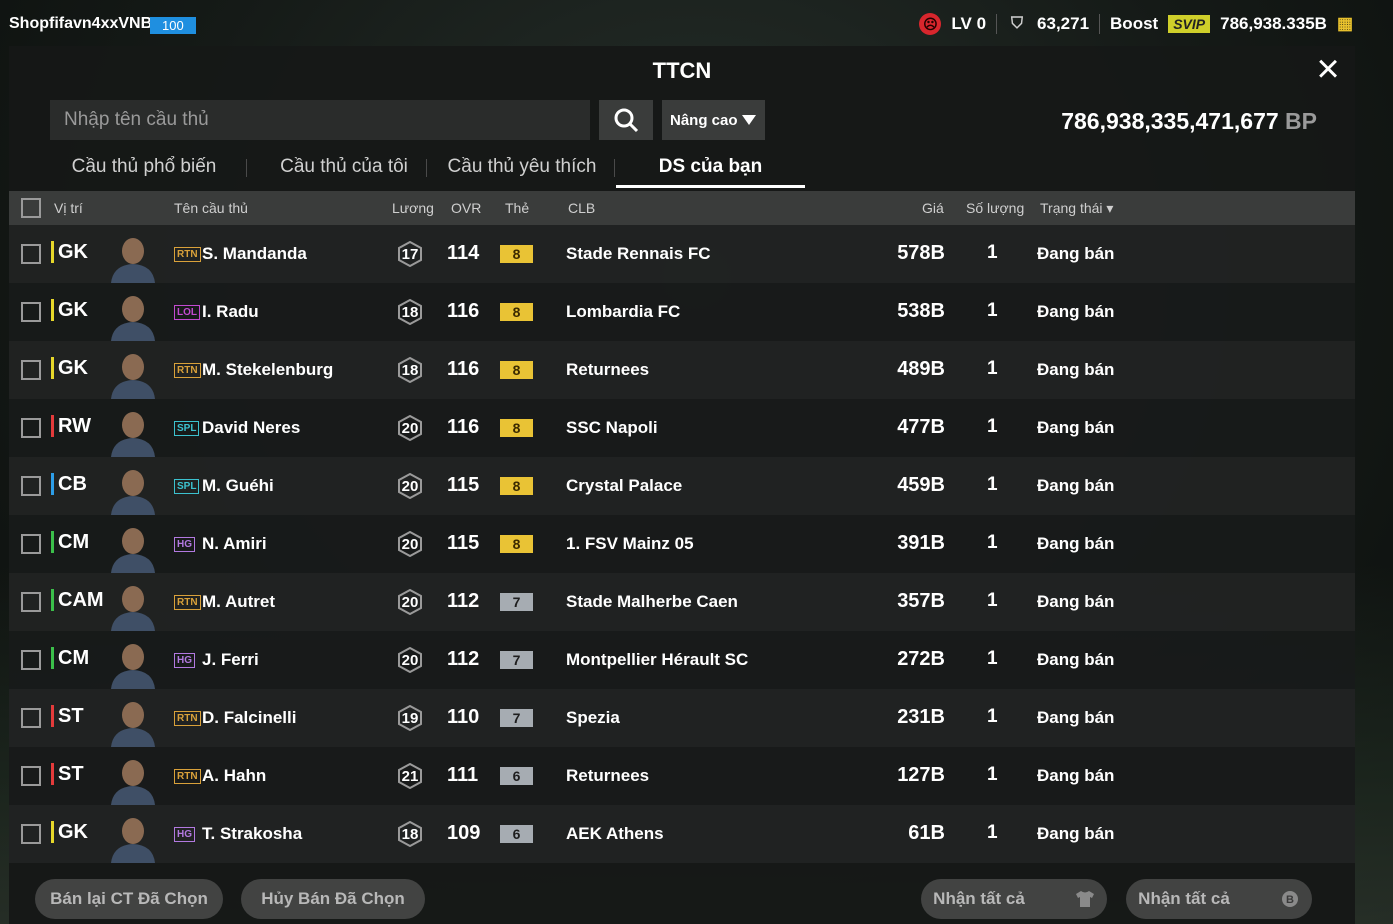  I want to click on advanced-filter-dropdown: Nâng cao, so click(713, 120).